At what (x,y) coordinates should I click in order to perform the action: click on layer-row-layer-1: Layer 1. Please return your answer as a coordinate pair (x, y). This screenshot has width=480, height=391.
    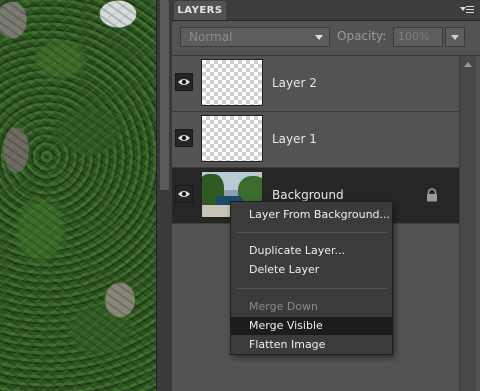
    Looking at the image, I should click on (316, 140).